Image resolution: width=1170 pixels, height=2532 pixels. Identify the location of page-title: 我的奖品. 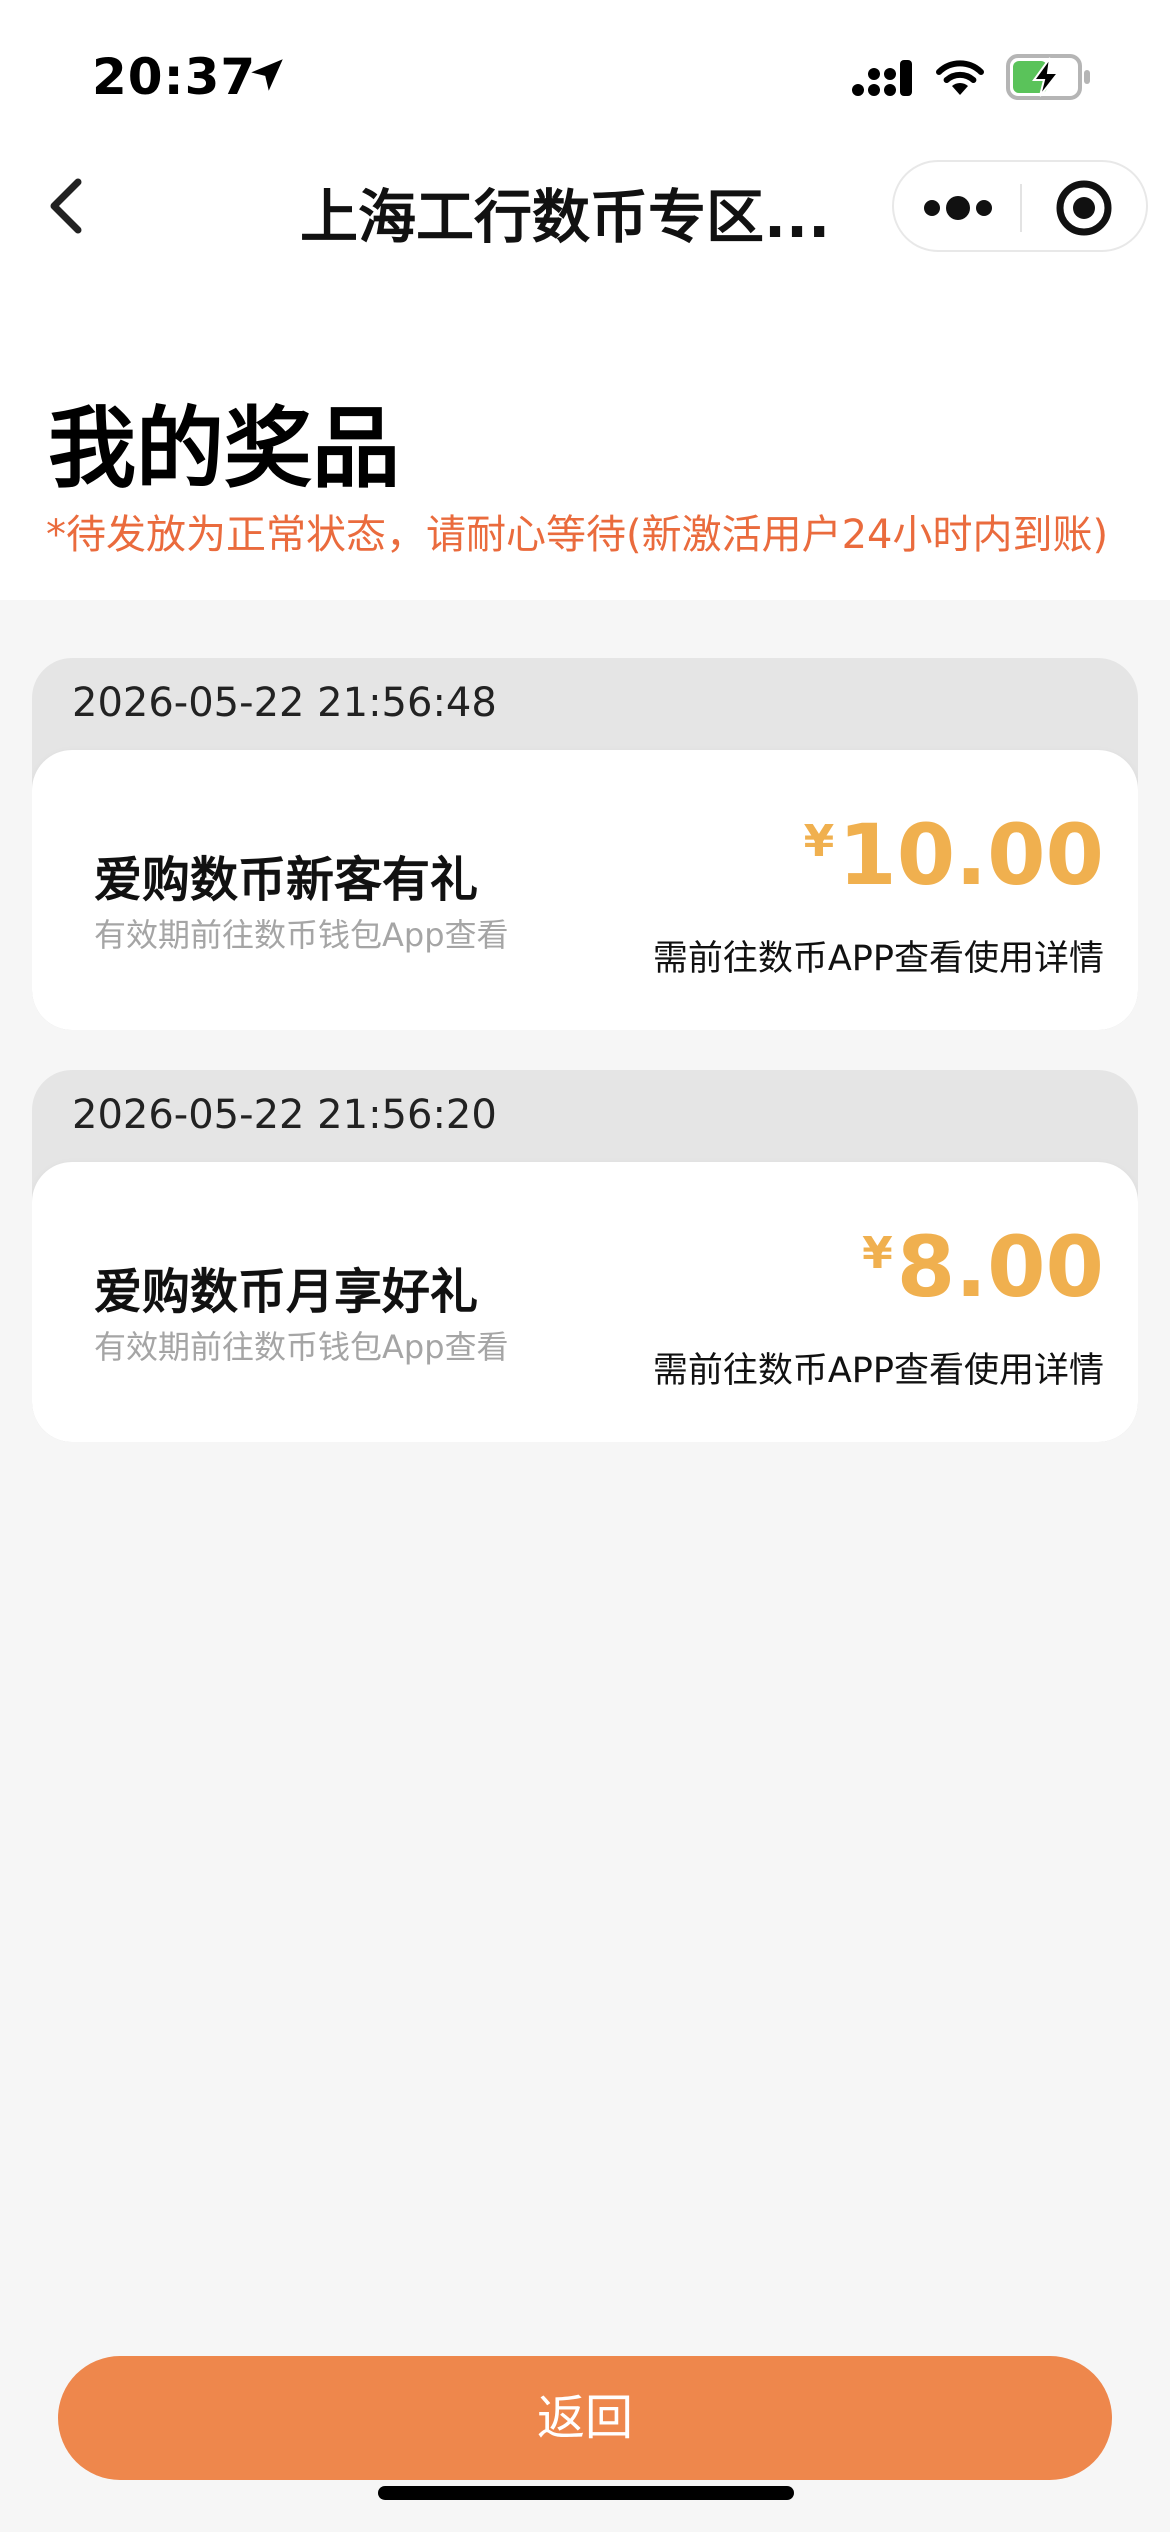
(224, 448).